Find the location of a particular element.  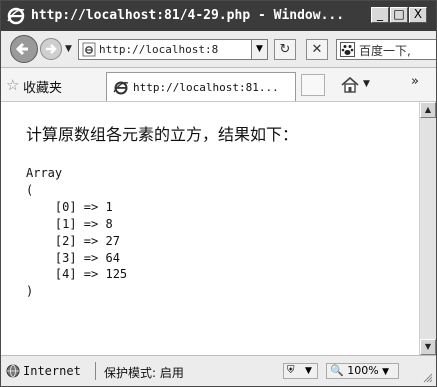

zoom-level: 100% is located at coordinates (363, 370).